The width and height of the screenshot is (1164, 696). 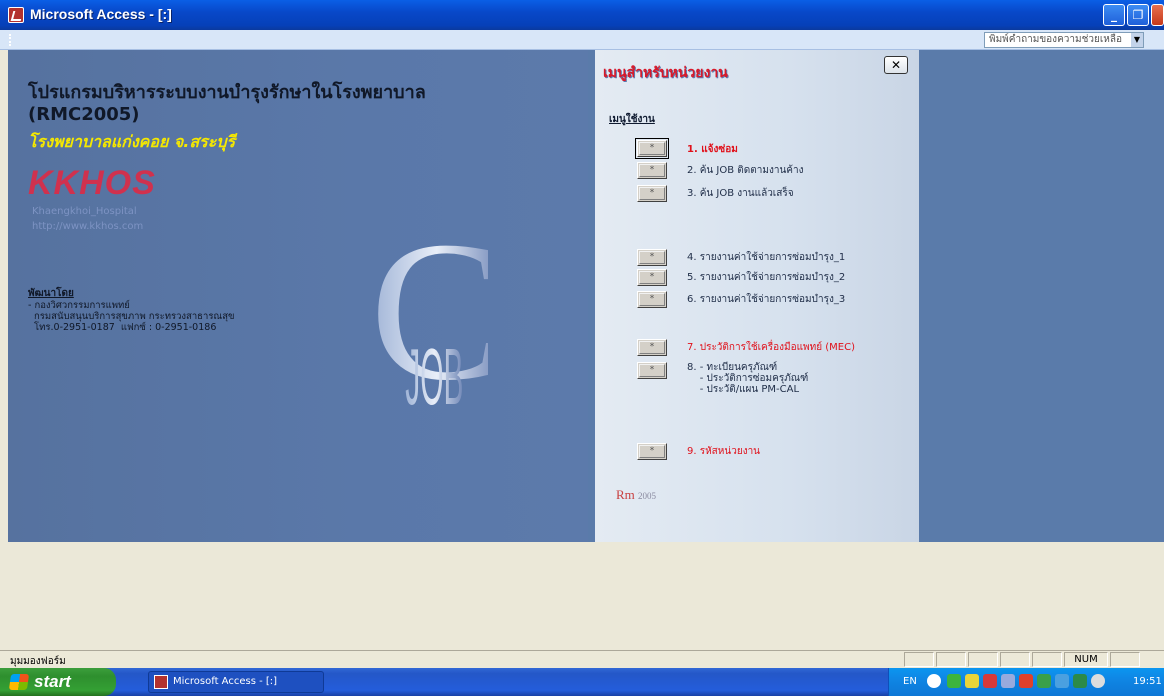 What do you see at coordinates (636, 495) in the screenshot?
I see `rm2005-logo: Rm 2005` at bounding box center [636, 495].